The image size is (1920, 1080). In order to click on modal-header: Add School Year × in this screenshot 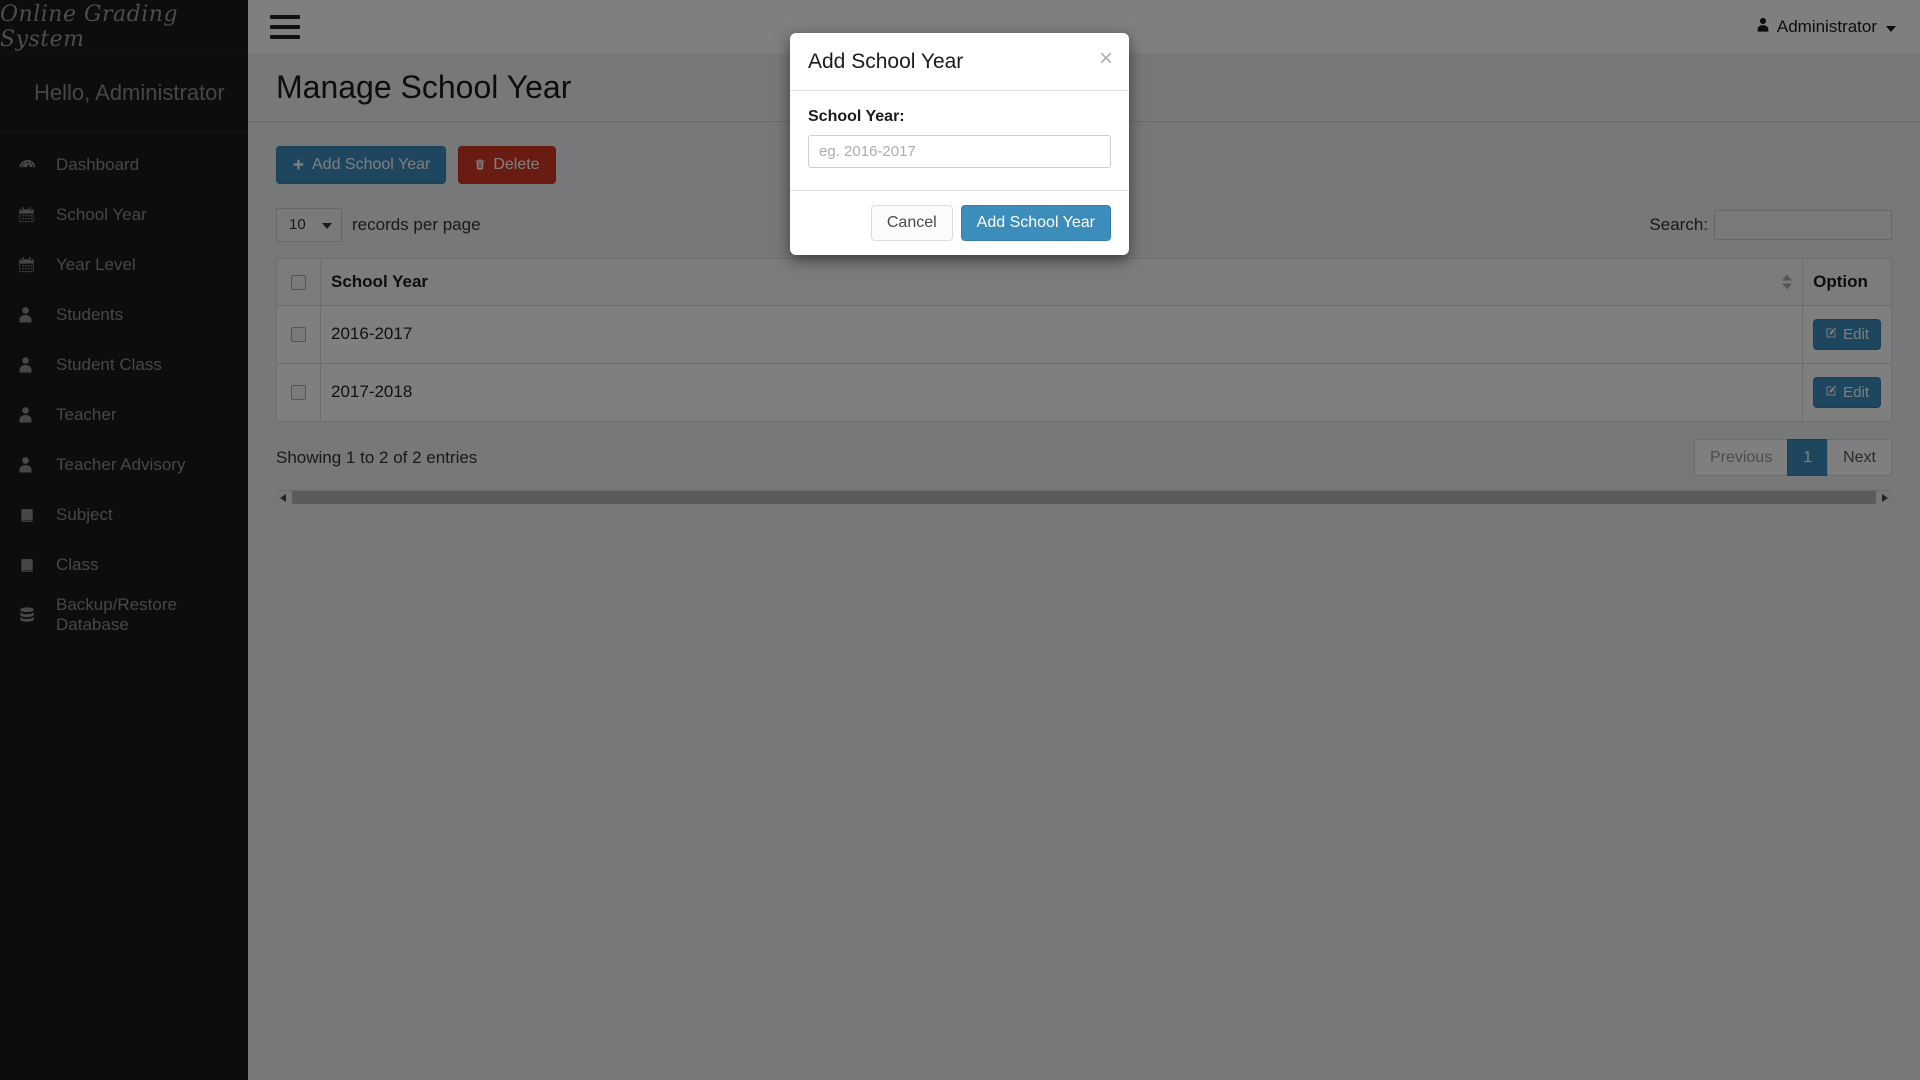, I will do `click(959, 62)`.